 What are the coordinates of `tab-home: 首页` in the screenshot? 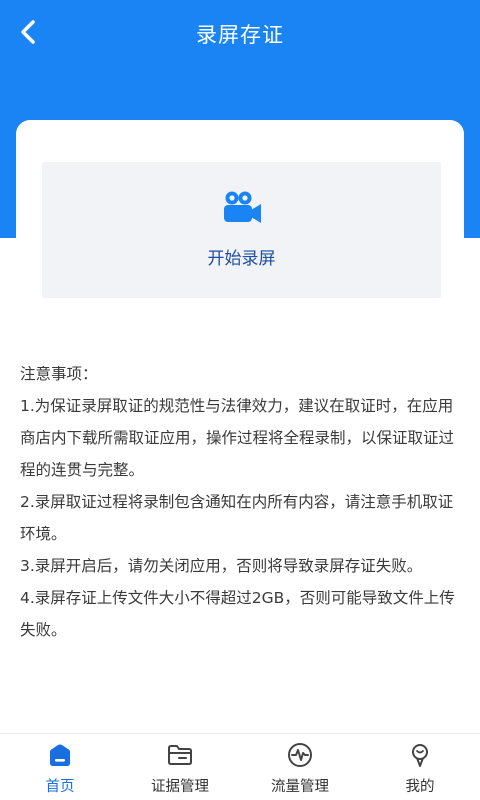 It's located at (60, 767).